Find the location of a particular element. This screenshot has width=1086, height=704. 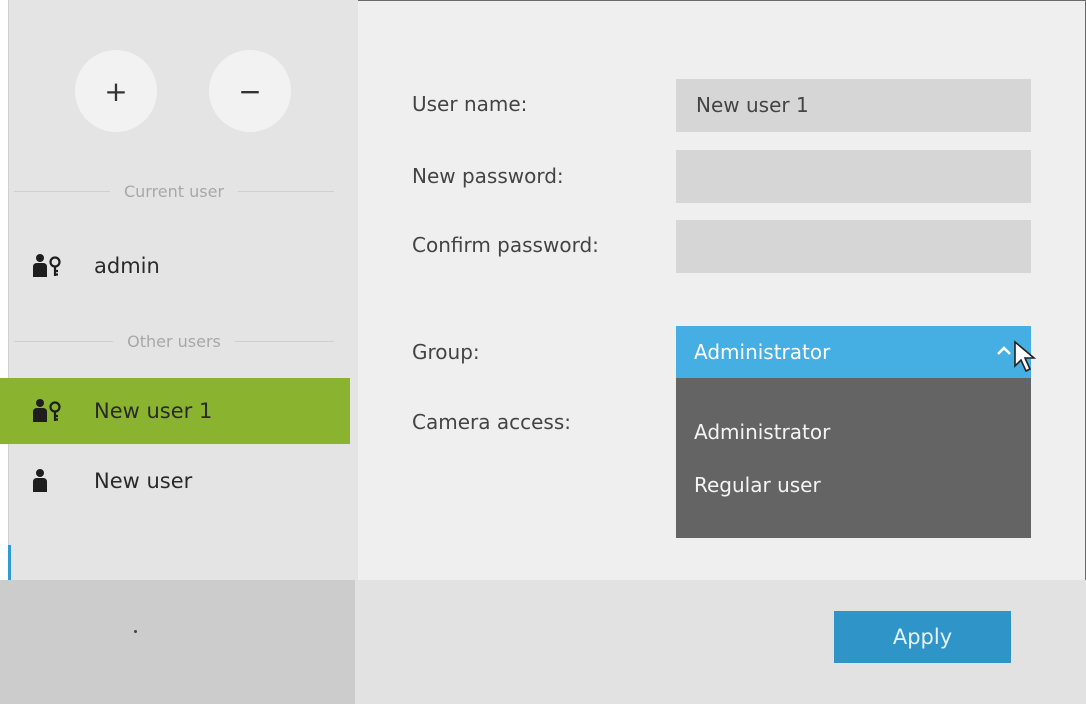

other-users-heading: Other users is located at coordinates (174, 341).